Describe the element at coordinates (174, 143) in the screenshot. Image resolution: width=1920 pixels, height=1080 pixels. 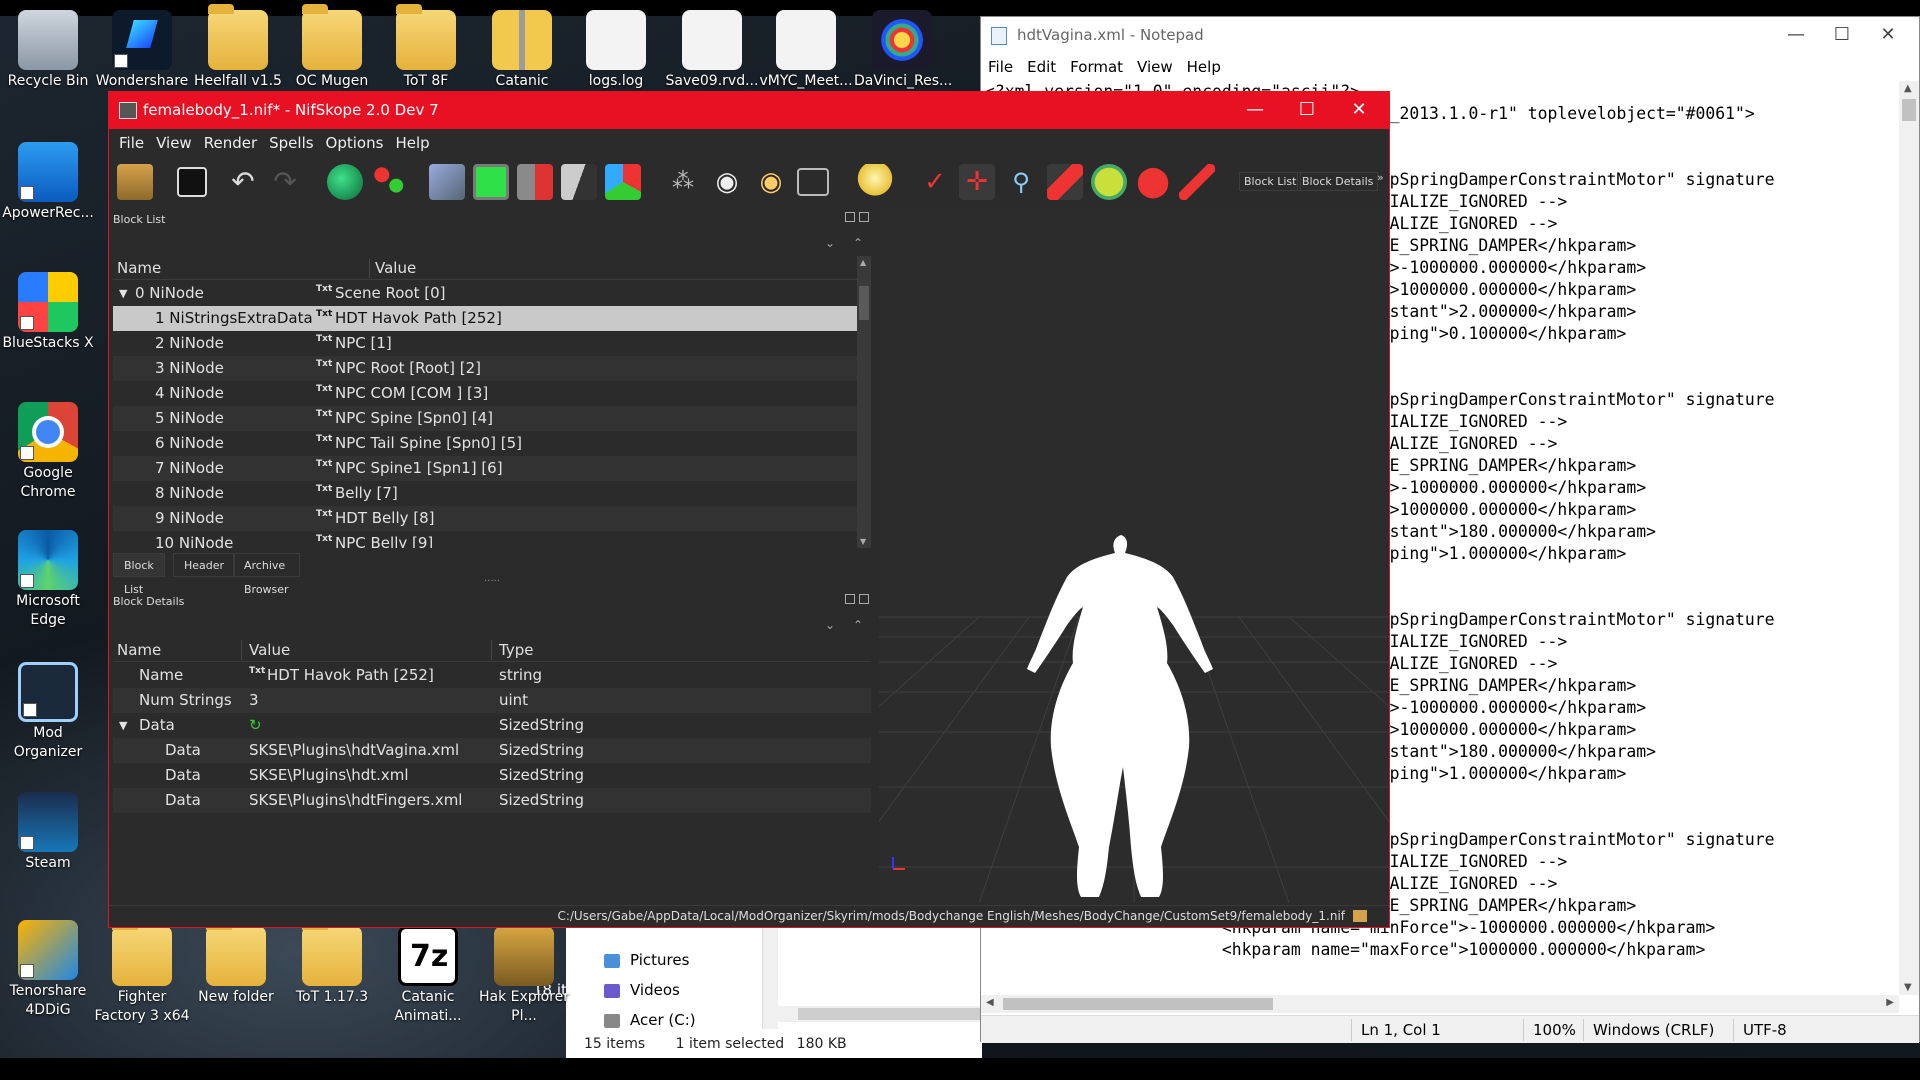
I see `menu-view: View` at that location.